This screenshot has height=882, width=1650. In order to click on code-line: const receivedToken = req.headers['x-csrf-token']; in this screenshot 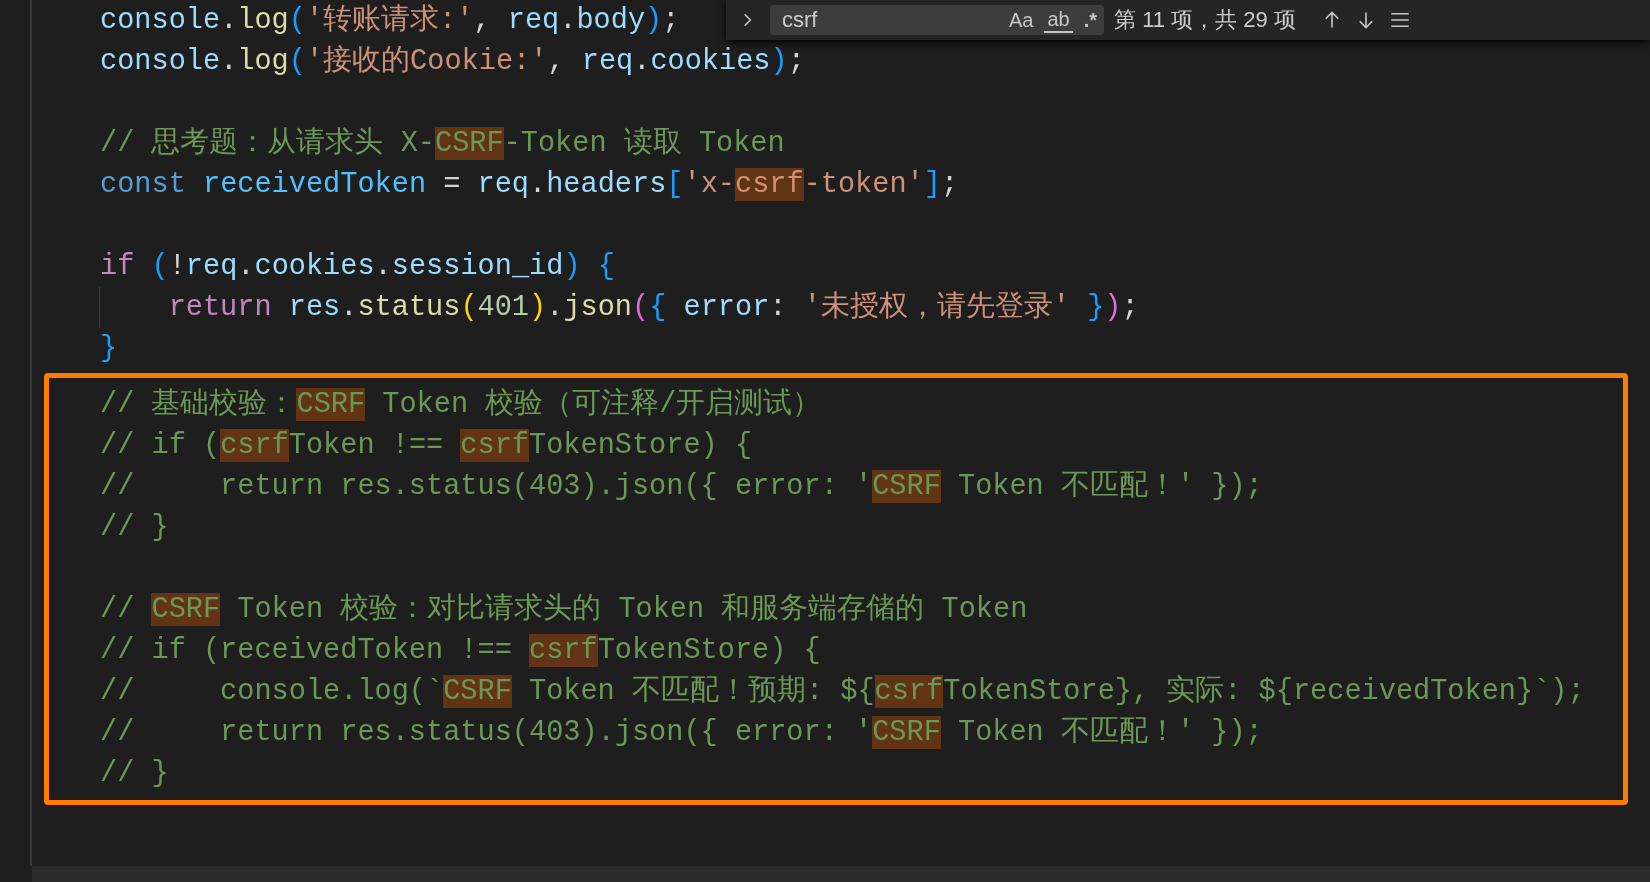, I will do `click(529, 185)`.